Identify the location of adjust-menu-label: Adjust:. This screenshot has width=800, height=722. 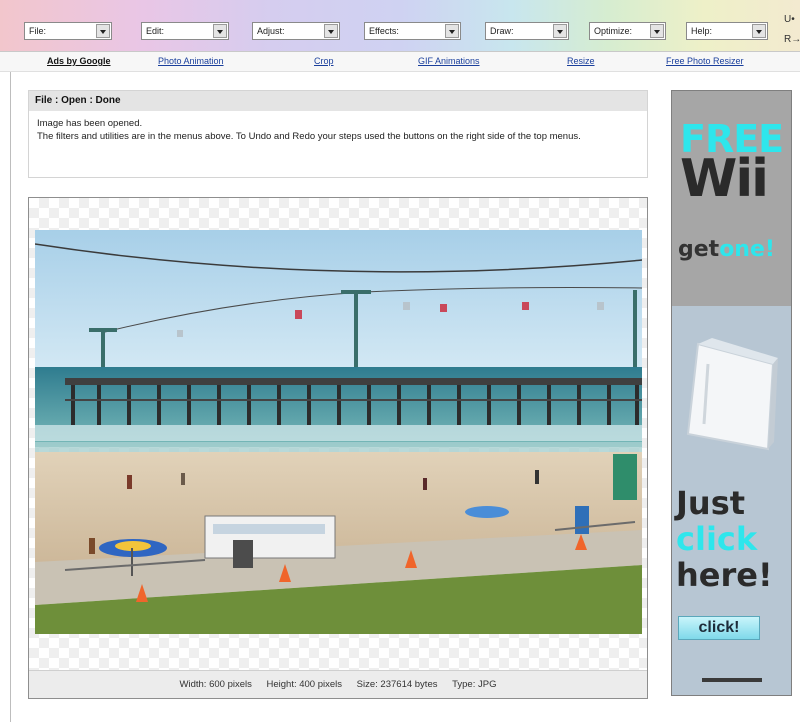
(271, 31).